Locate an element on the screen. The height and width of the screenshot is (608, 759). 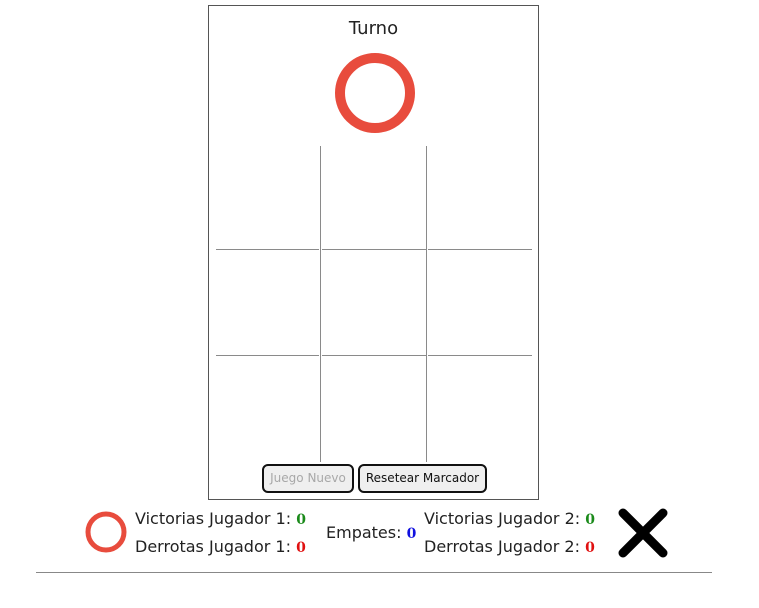
player1-wins: Victorias Jugador 1: 0 is located at coordinates (220, 518).